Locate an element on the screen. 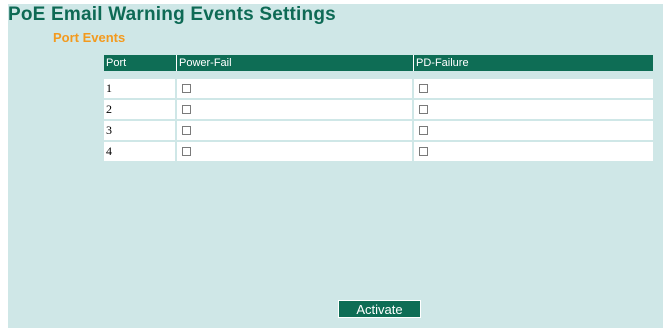 This screenshot has height=331, width=669. port-number: 2 is located at coordinates (139, 109).